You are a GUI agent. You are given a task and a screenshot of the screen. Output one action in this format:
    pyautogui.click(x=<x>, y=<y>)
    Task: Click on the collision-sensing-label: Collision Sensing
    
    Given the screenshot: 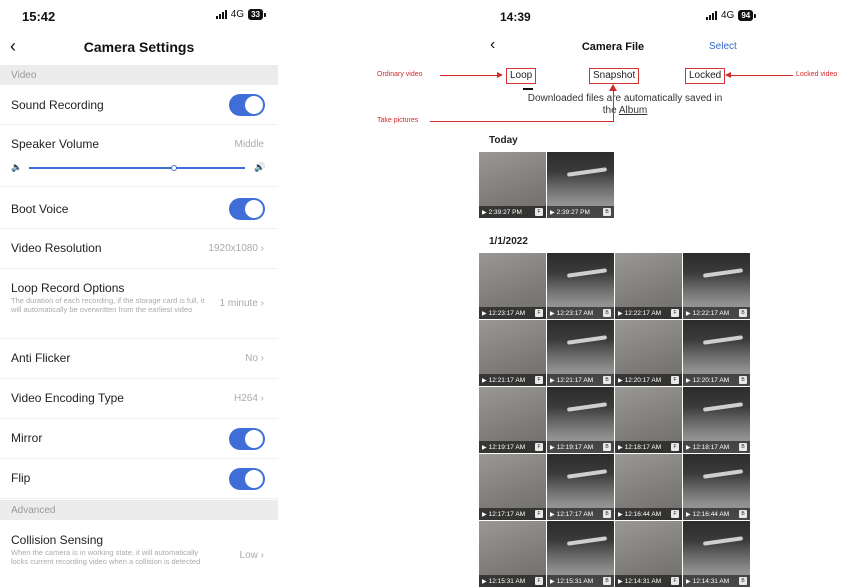 What is the action you would take?
    pyautogui.click(x=57, y=540)
    